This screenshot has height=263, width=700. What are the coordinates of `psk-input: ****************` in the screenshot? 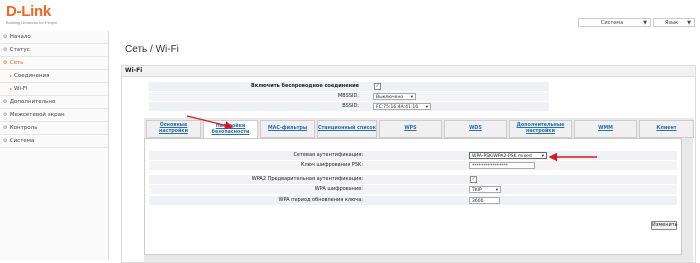 It's located at (502, 165).